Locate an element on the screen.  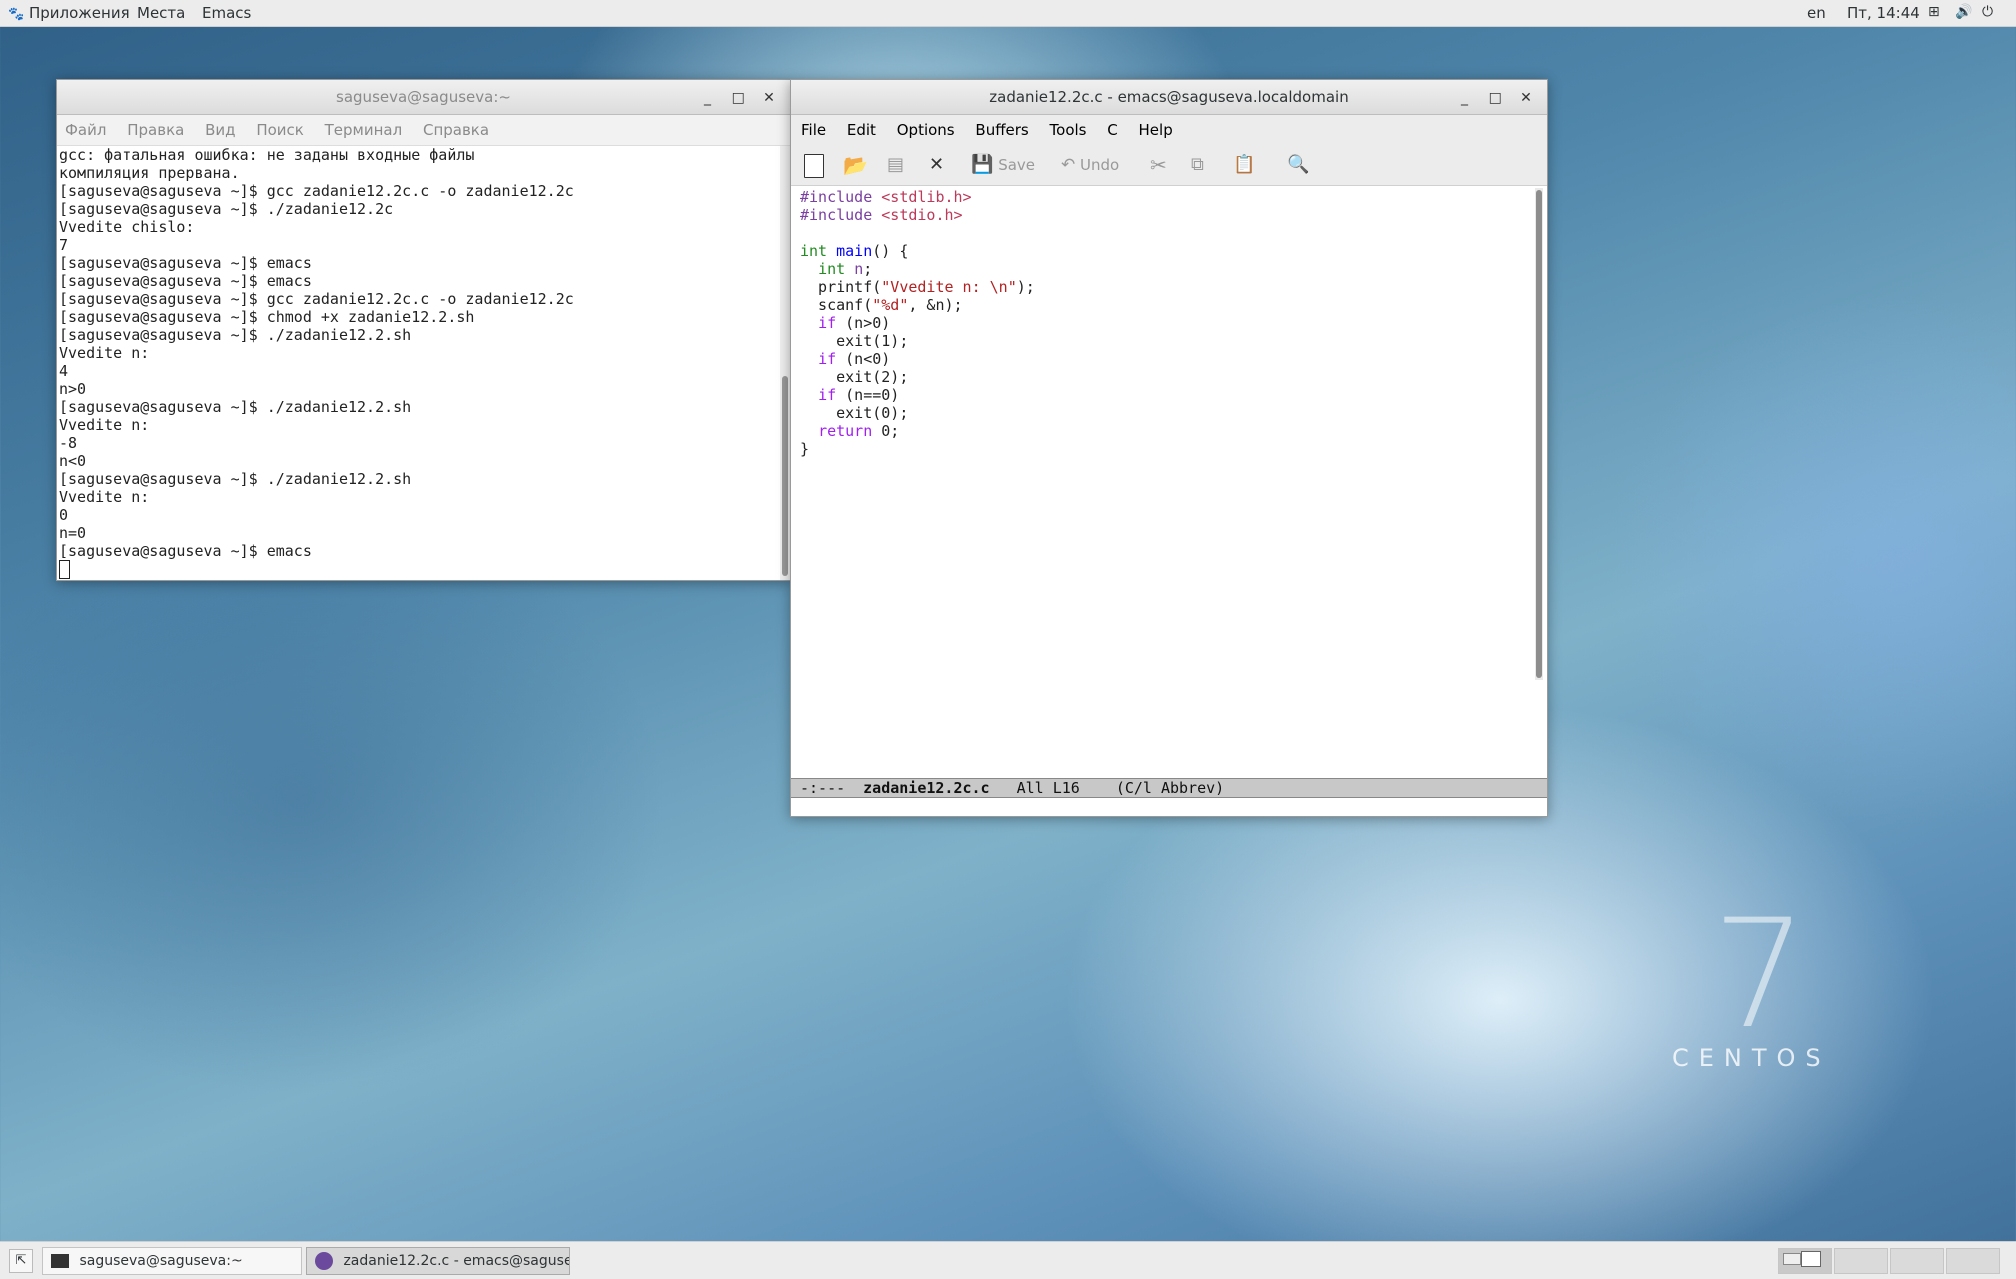
keyboard-layout: en is located at coordinates (1816, 13).